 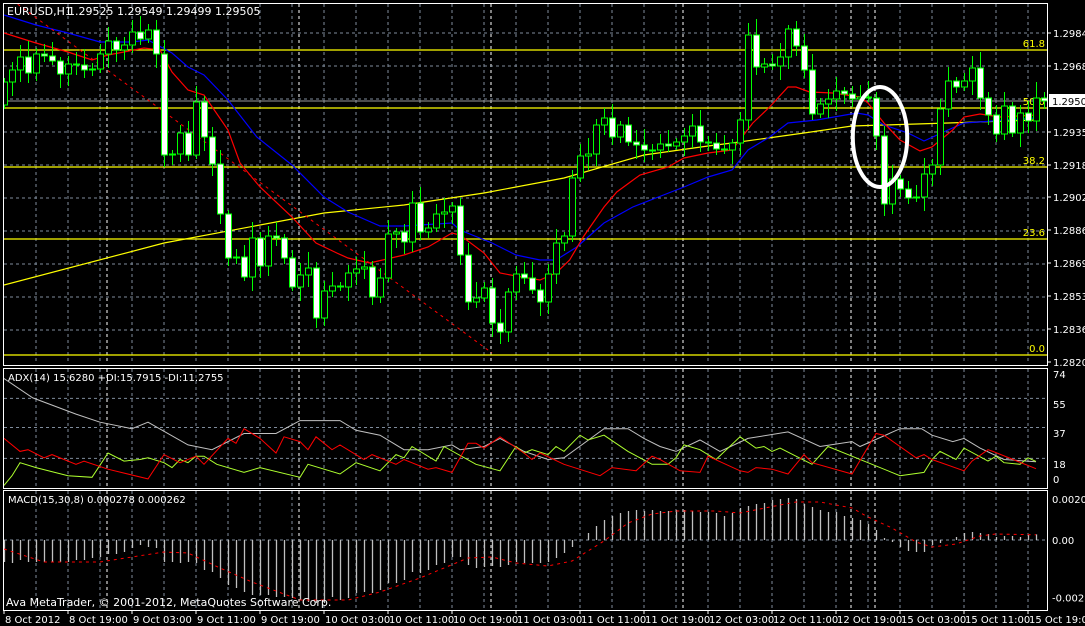 What do you see at coordinates (1068, 102) in the screenshot?
I see `bid-price-label: 1.29505` at bounding box center [1068, 102].